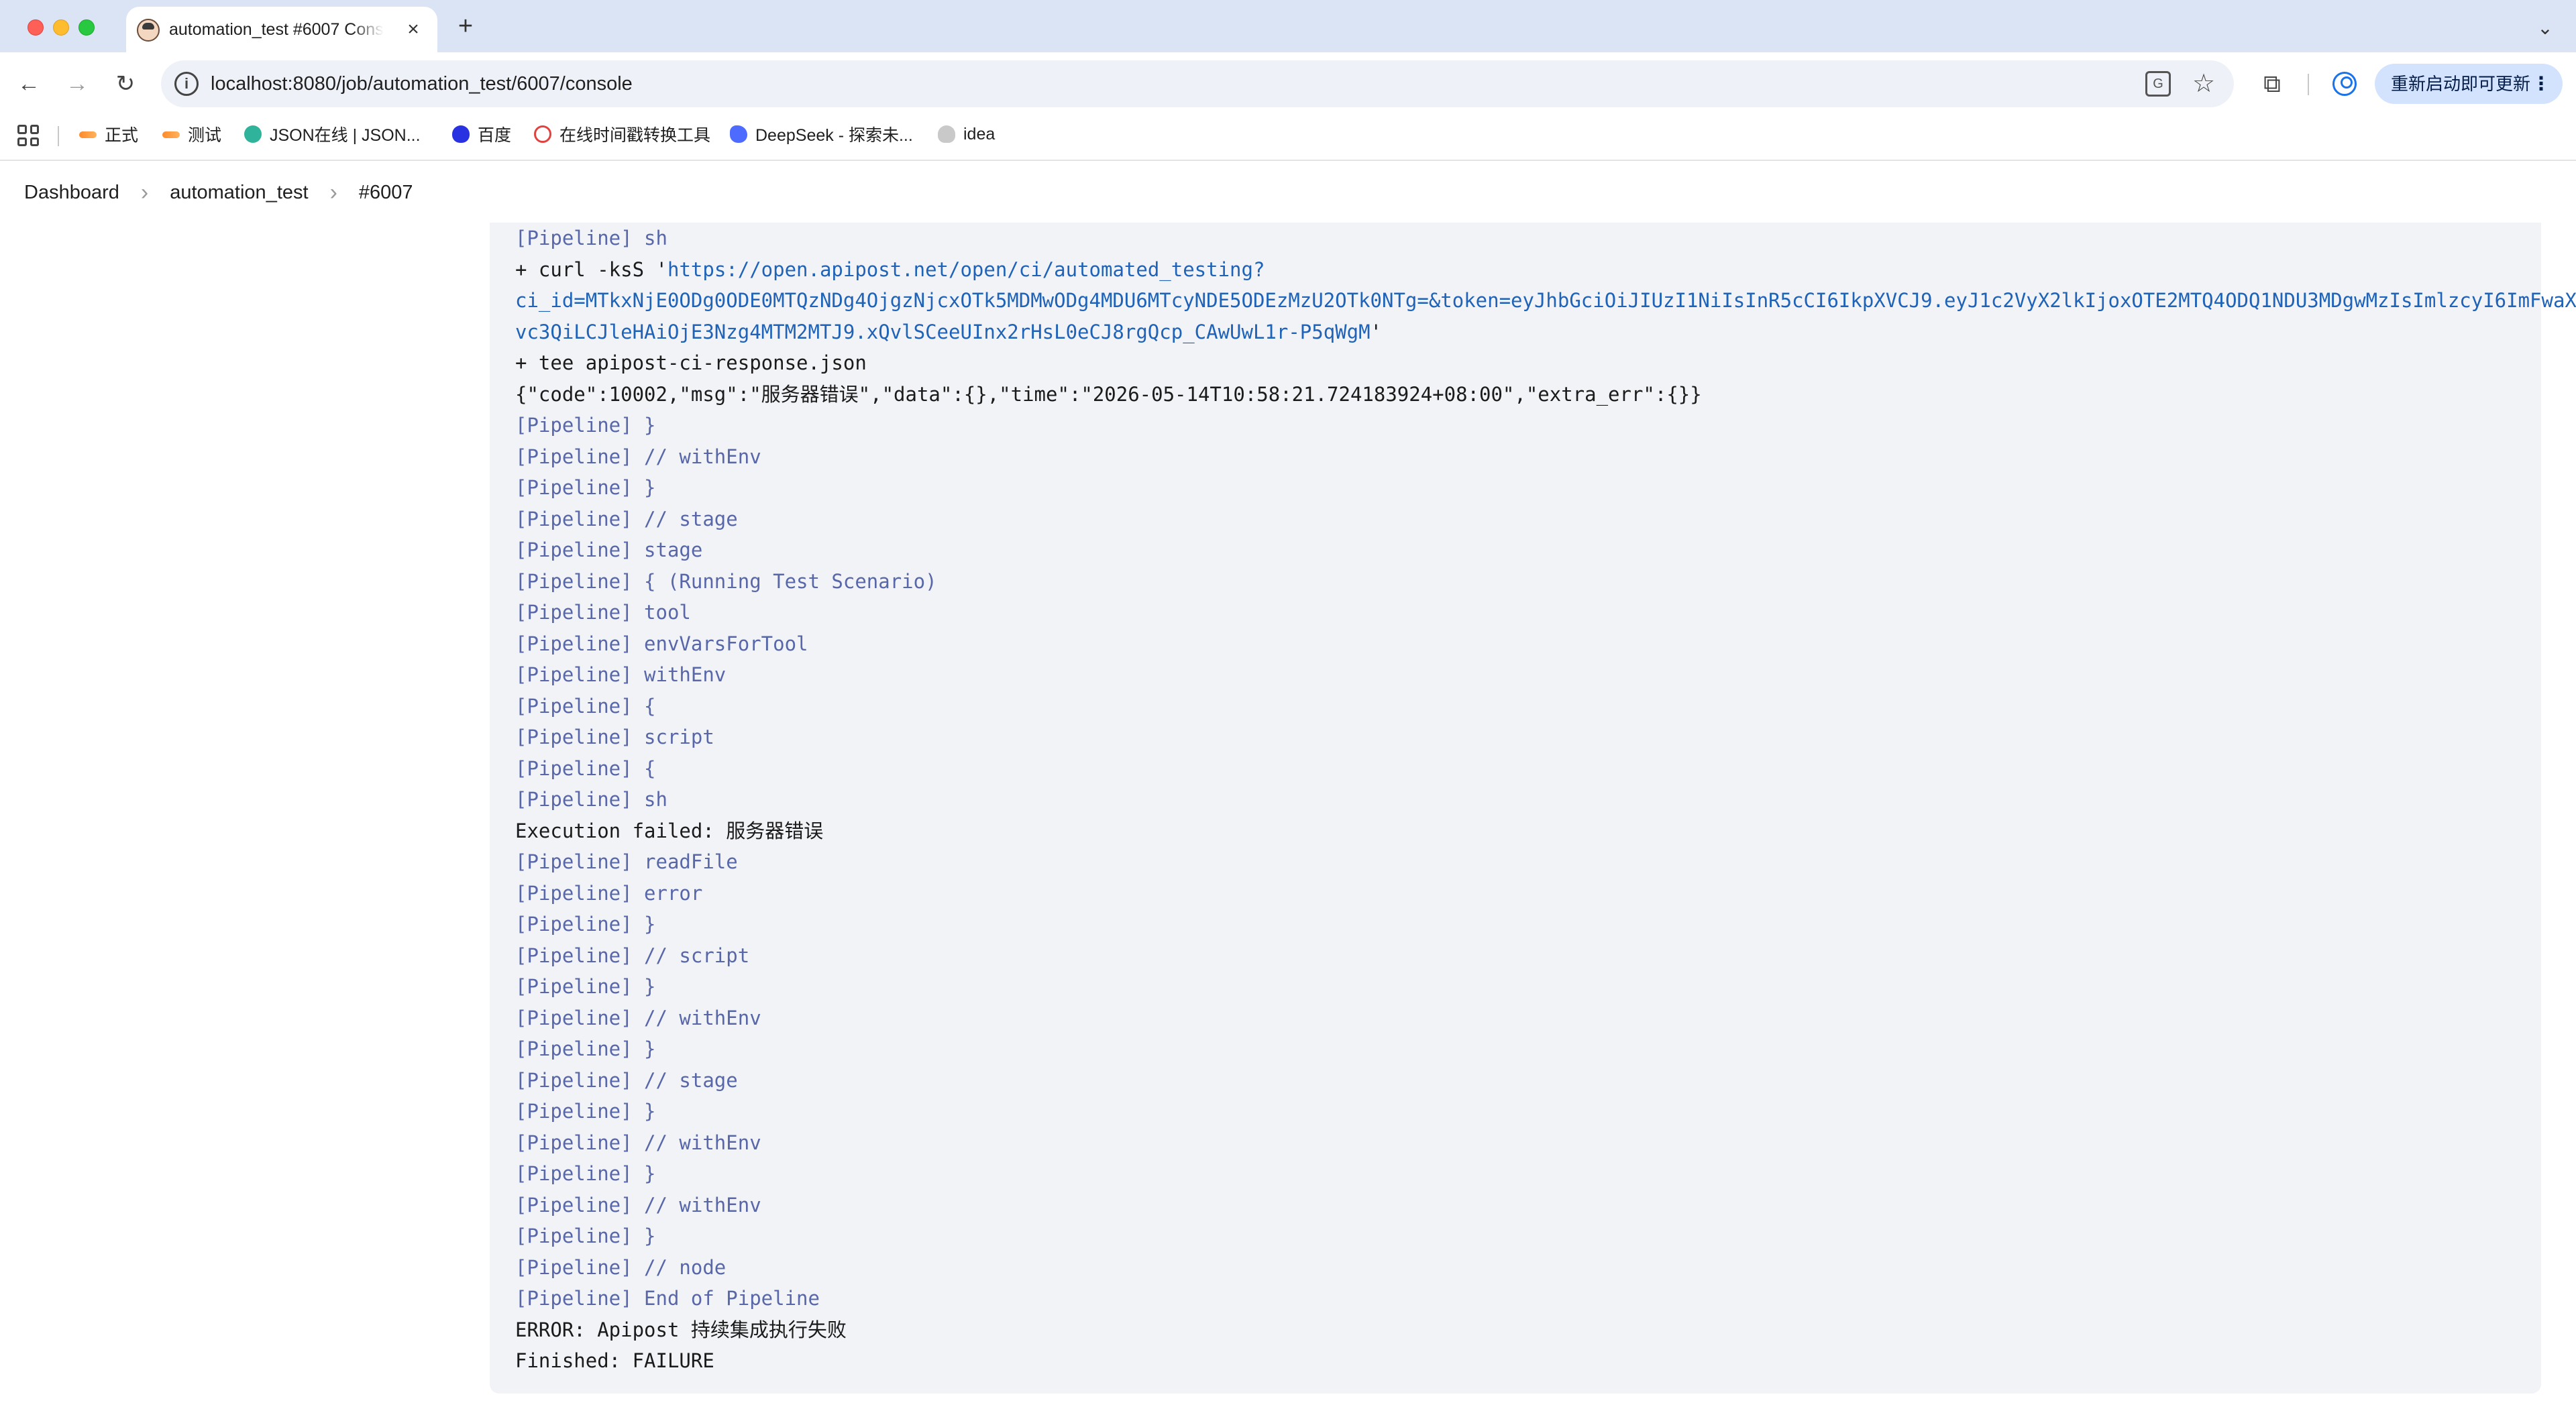 The image size is (2576, 1415). Describe the element at coordinates (386, 193) in the screenshot. I see `breadcrumb-build: #6007` at that location.